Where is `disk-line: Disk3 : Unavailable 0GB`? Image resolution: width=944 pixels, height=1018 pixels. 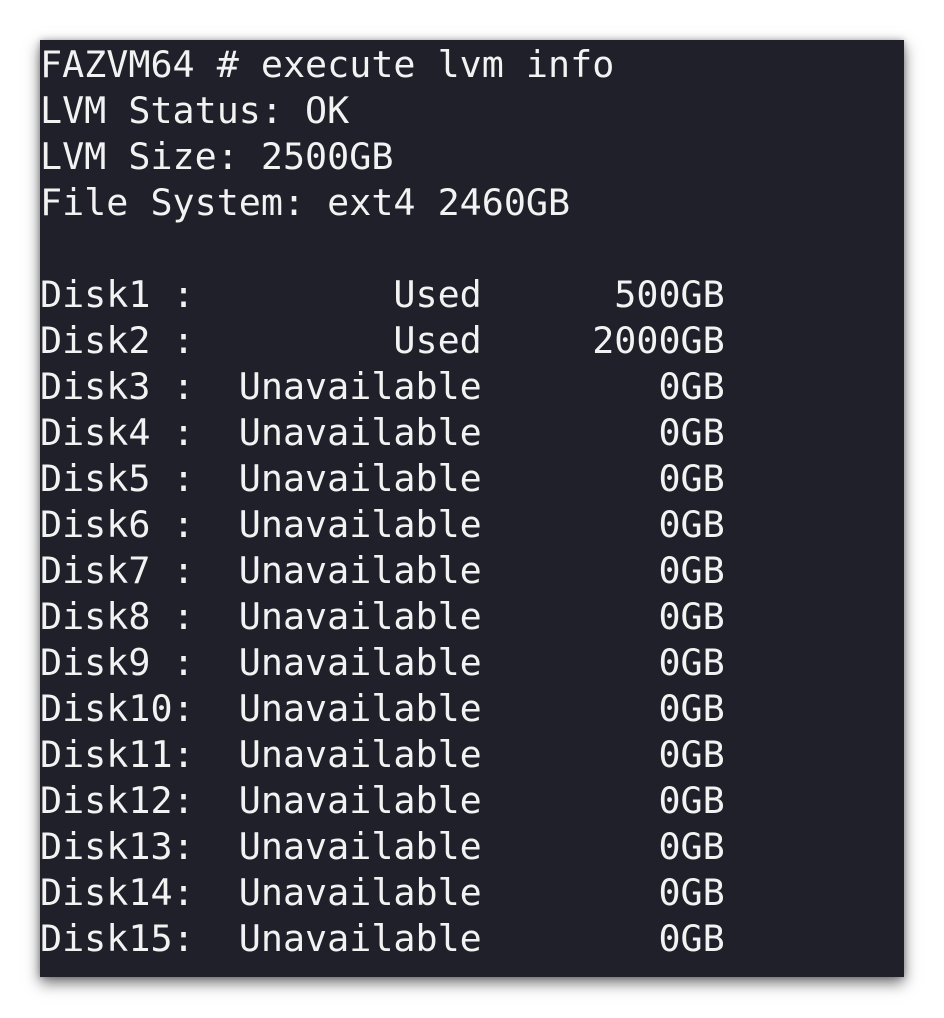 disk-line: Disk3 : Unavailable 0GB is located at coordinates (382, 386).